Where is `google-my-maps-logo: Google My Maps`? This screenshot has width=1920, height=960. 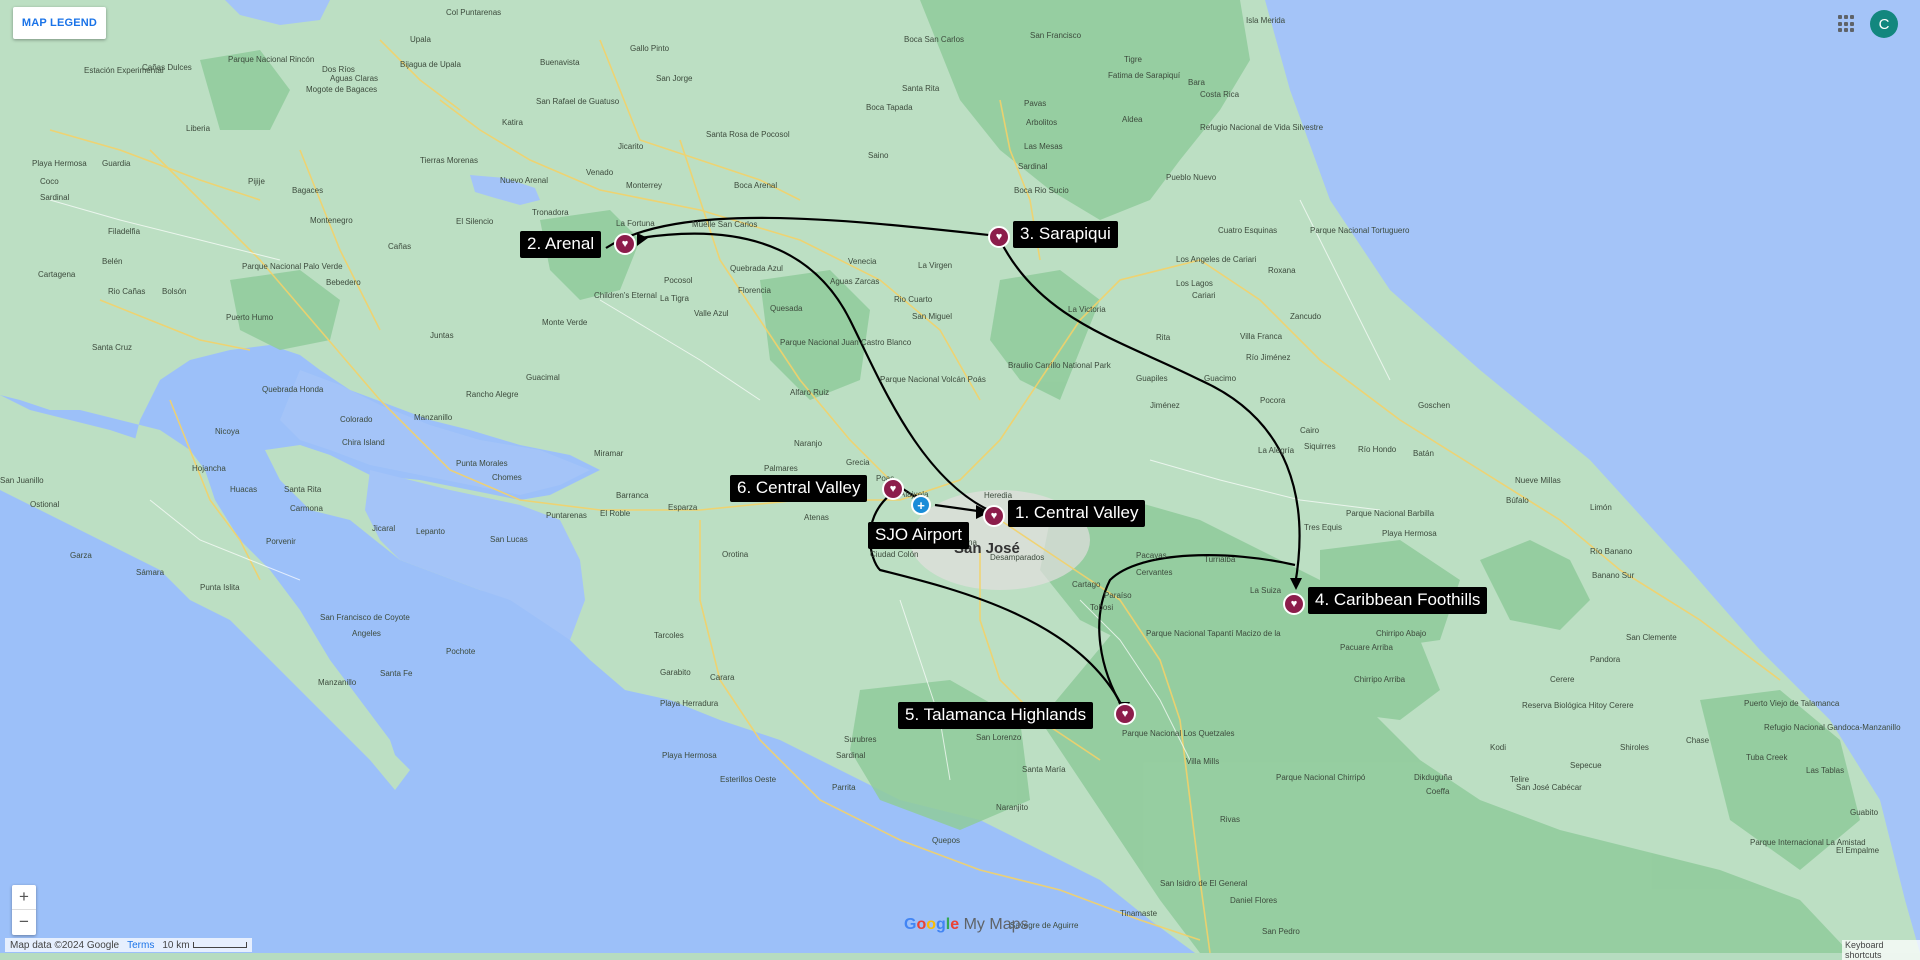
google-my-maps-logo: Google My Maps is located at coordinates (966, 924).